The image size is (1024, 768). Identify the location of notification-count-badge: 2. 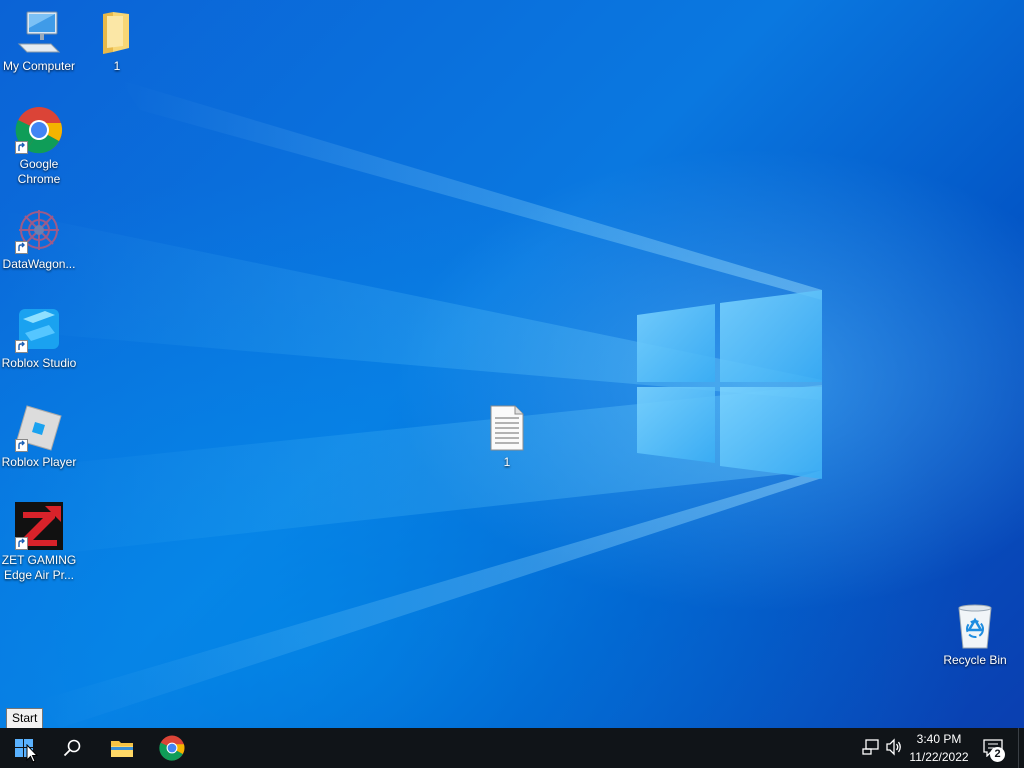
(997, 754).